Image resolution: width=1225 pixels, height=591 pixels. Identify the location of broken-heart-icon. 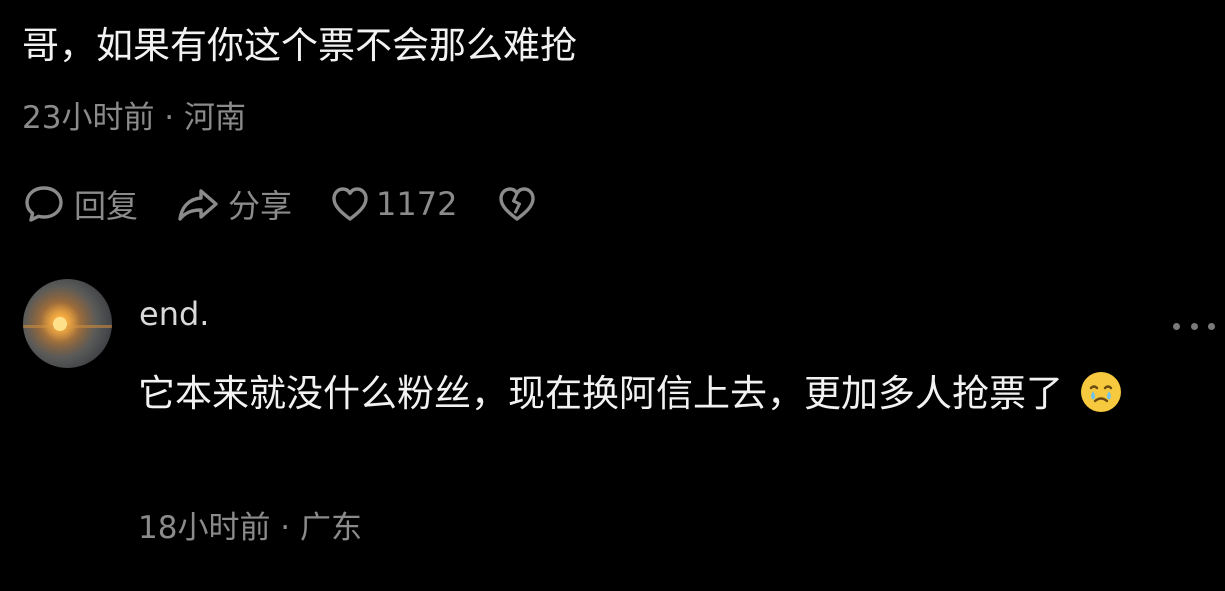
(517, 204).